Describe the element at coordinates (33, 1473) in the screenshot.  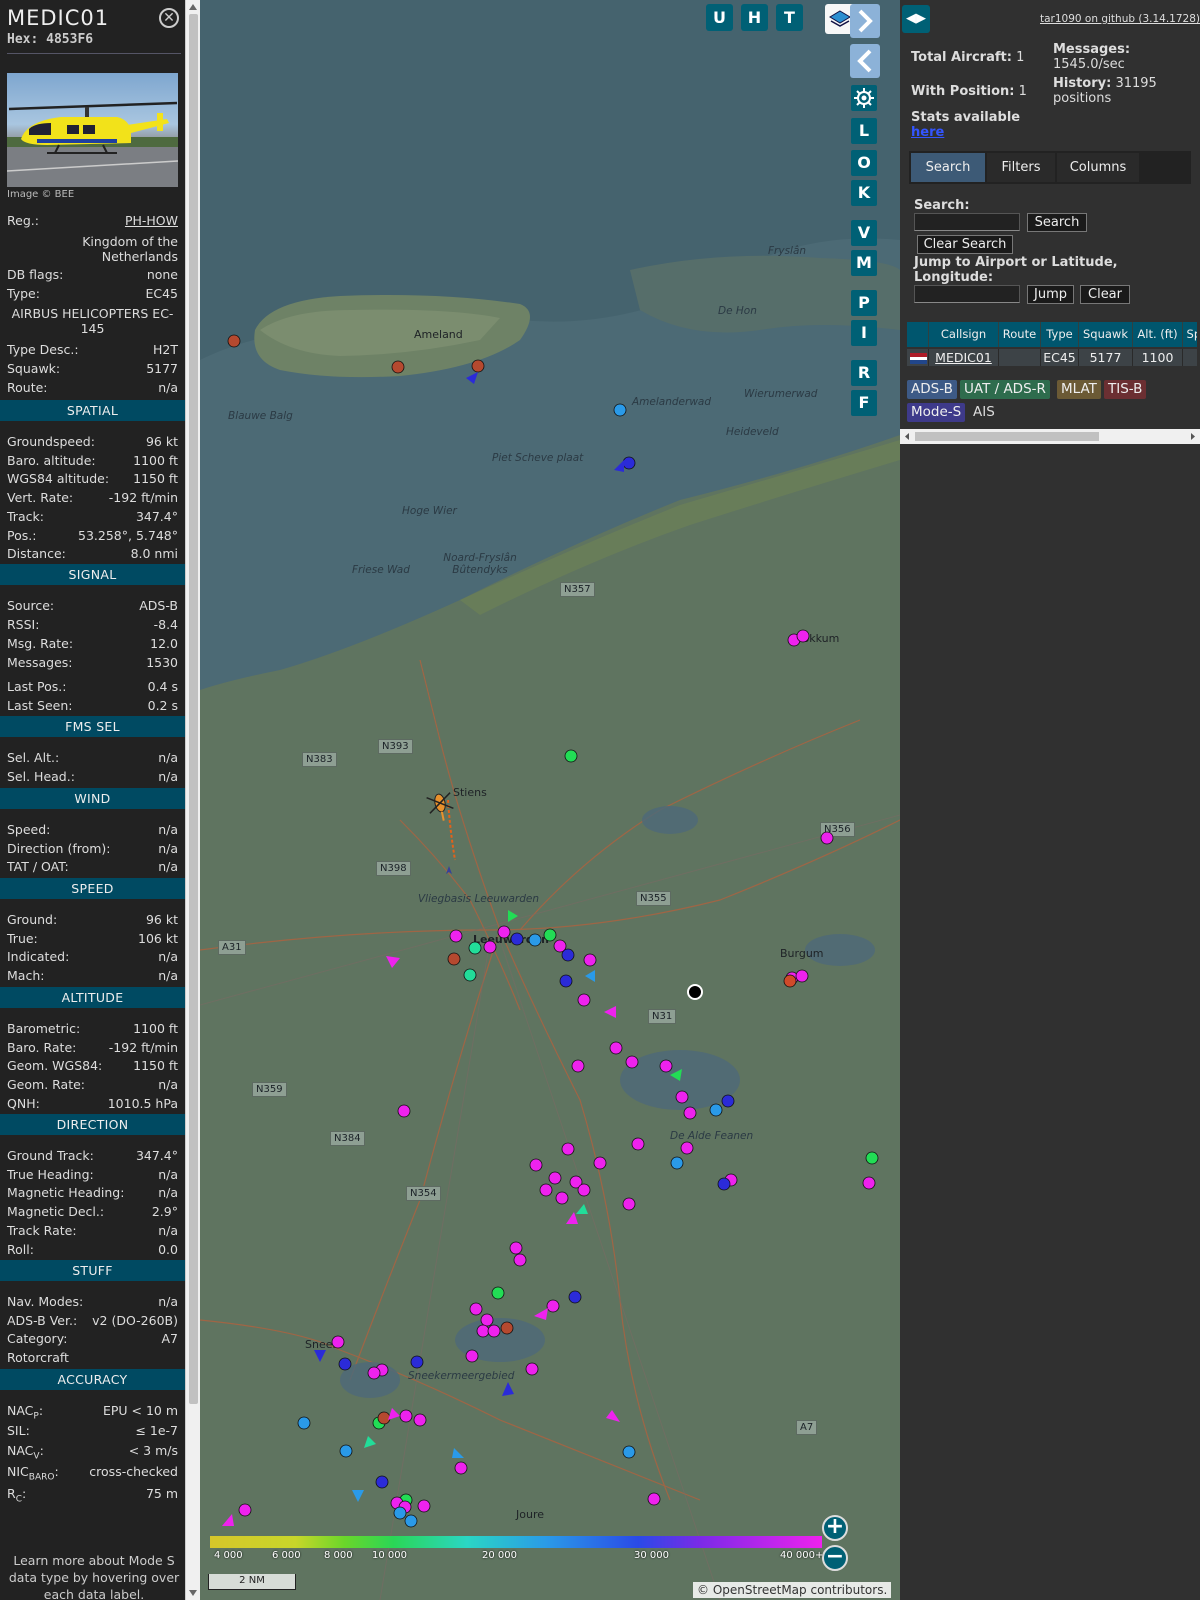
I see `detail-label: NICBARO:` at that location.